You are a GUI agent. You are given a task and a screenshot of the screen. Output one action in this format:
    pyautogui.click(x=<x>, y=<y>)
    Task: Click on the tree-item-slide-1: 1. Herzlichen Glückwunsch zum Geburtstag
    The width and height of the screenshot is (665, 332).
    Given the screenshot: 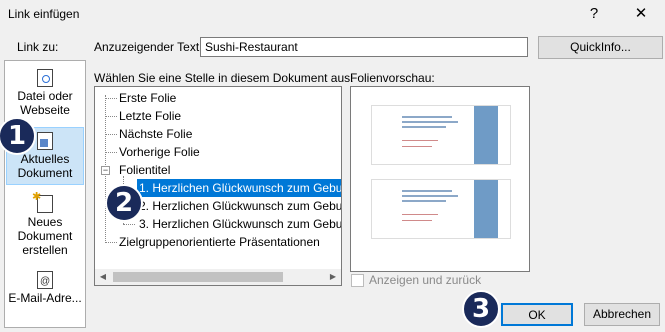 What is the action you would take?
    pyautogui.click(x=239, y=188)
    